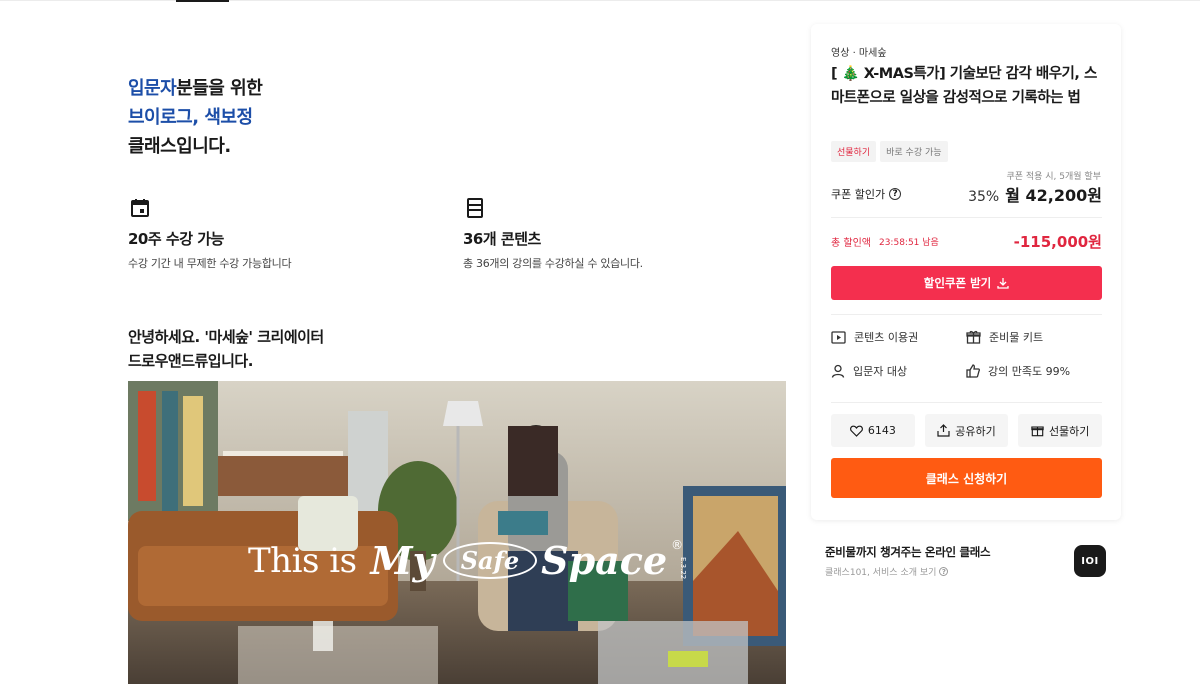  What do you see at coordinates (858, 194) in the screenshot?
I see `coupon-label-text: 쿠폰 할인가` at bounding box center [858, 194].